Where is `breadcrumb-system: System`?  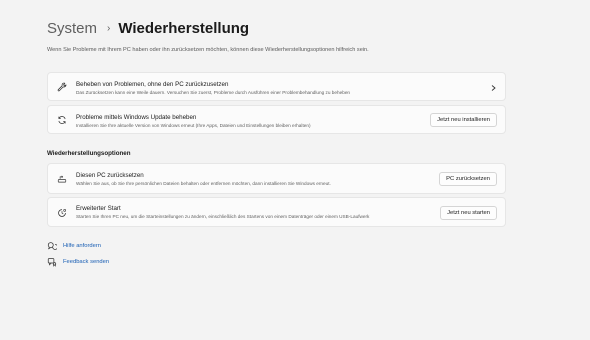 breadcrumb-system: System is located at coordinates (72, 28).